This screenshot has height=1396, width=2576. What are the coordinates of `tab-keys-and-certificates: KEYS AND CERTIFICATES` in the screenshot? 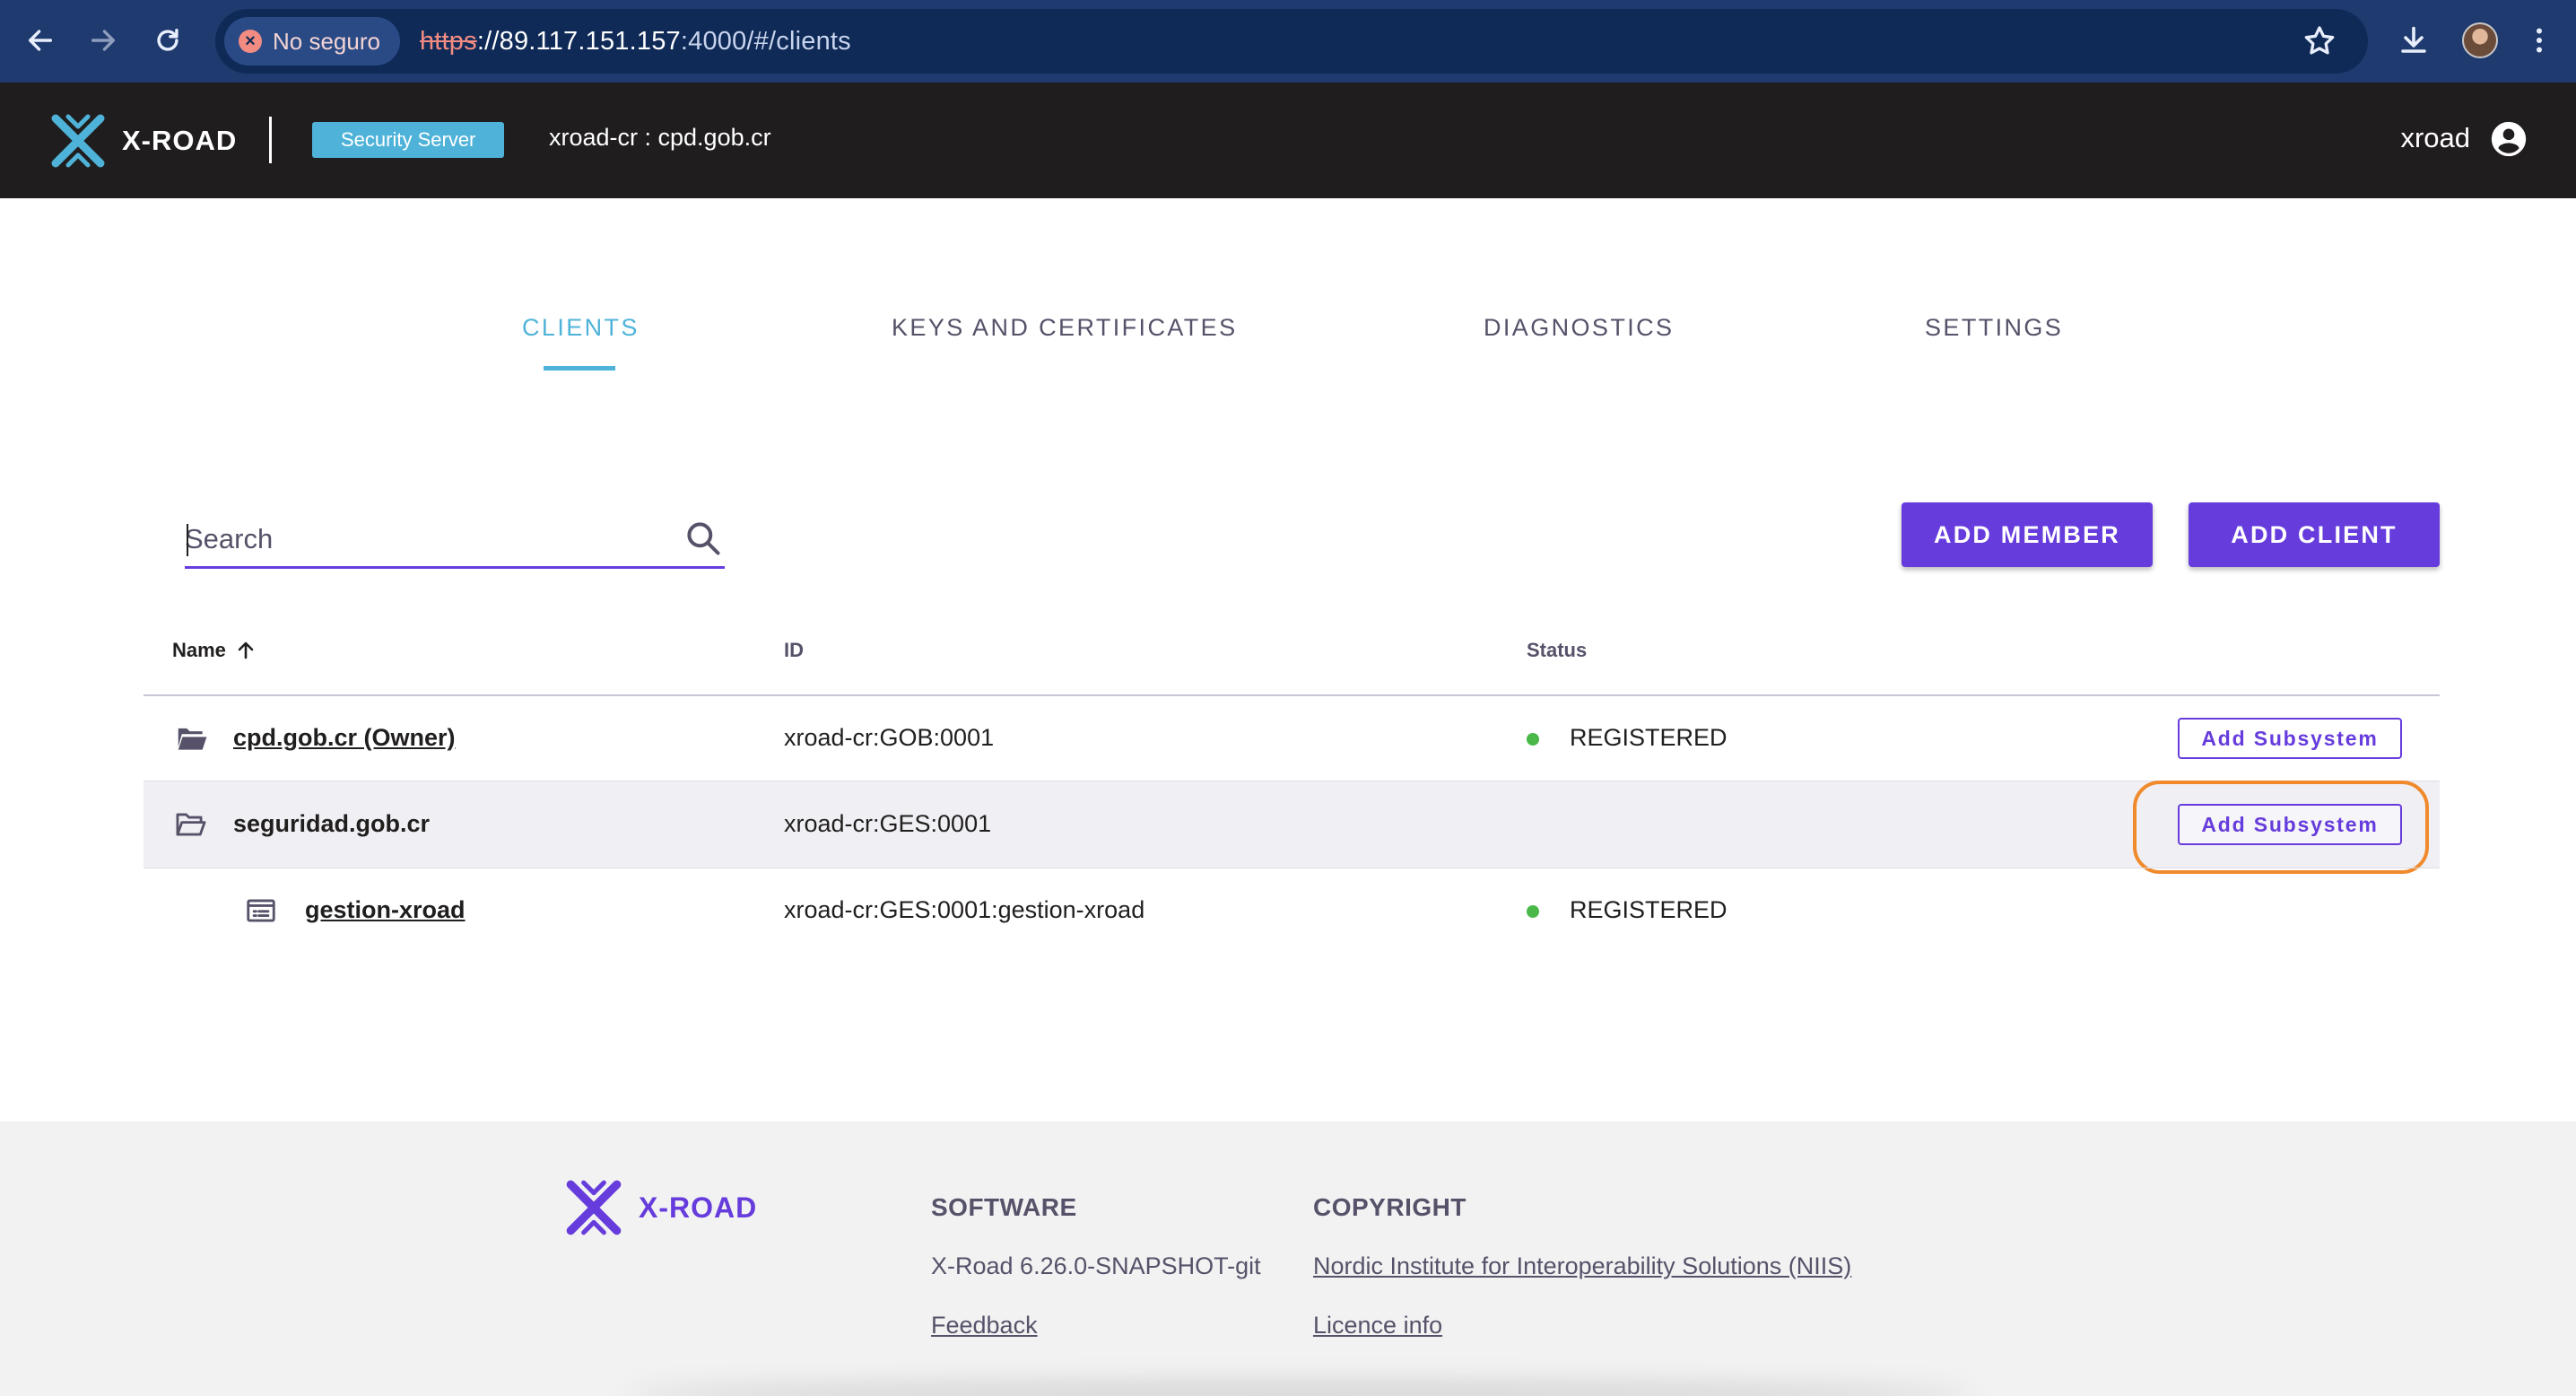 It's located at (1064, 328).